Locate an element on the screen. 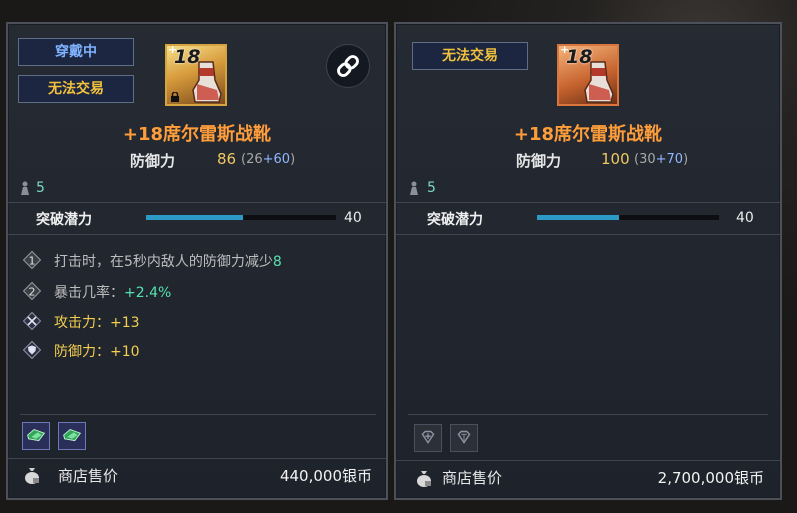 The height and width of the screenshot is (513, 797). link-icon is located at coordinates (348, 66).